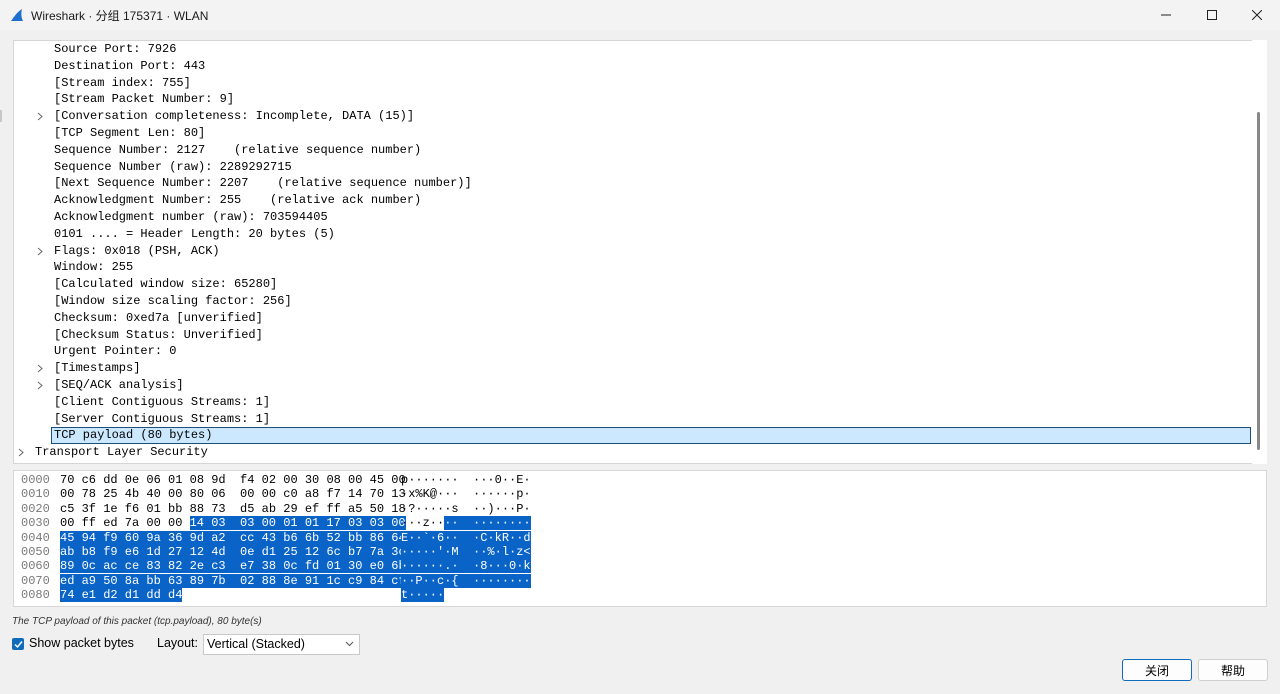 The height and width of the screenshot is (694, 1280). Describe the element at coordinates (1233, 670) in the screenshot. I see `help-button: 帮助` at that location.